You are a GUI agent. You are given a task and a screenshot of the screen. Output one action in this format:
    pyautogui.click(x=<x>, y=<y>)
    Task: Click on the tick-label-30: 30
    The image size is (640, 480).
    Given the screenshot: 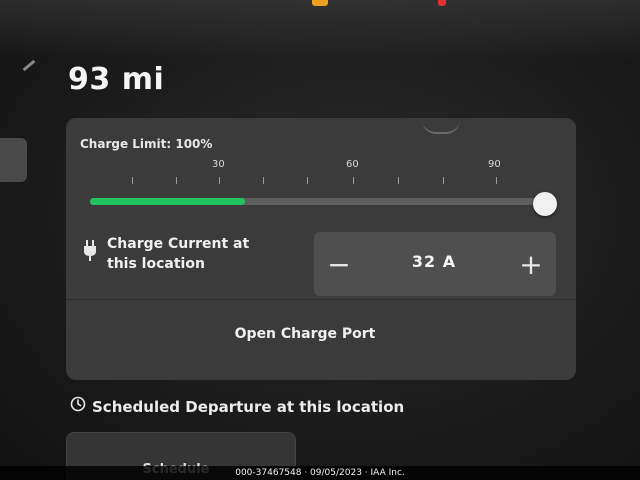 What is the action you would take?
    pyautogui.click(x=218, y=164)
    